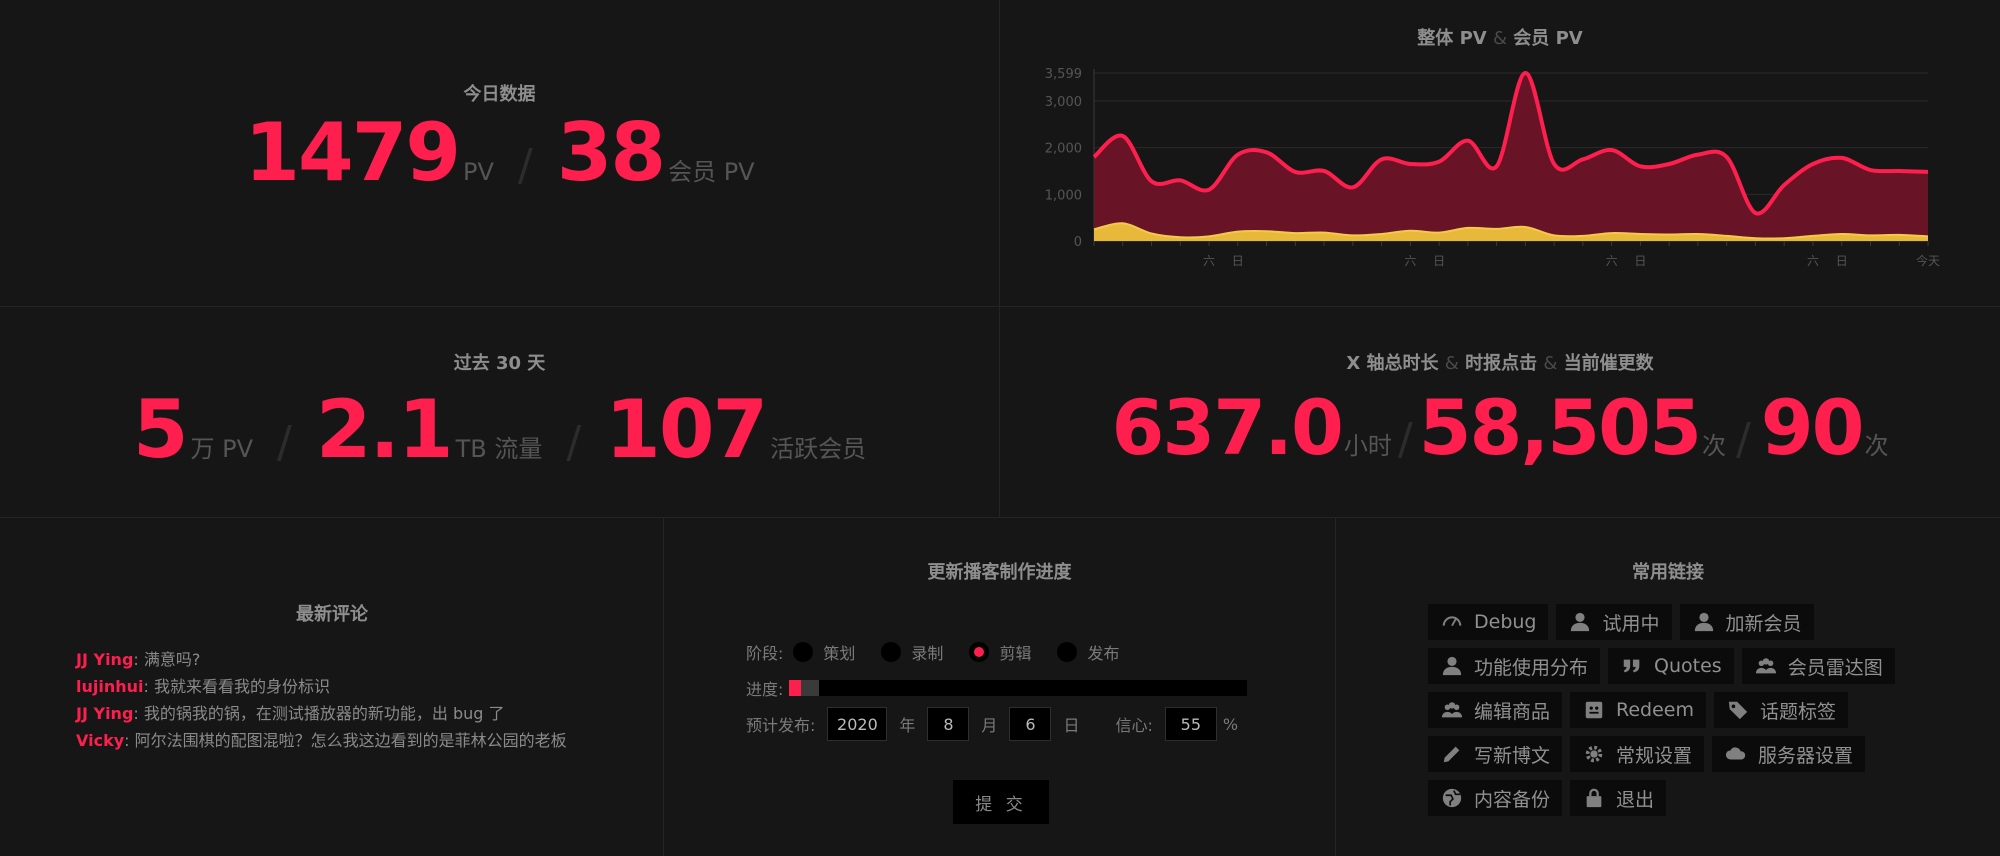  I want to click on link-button: 常规设置, so click(1637, 754).